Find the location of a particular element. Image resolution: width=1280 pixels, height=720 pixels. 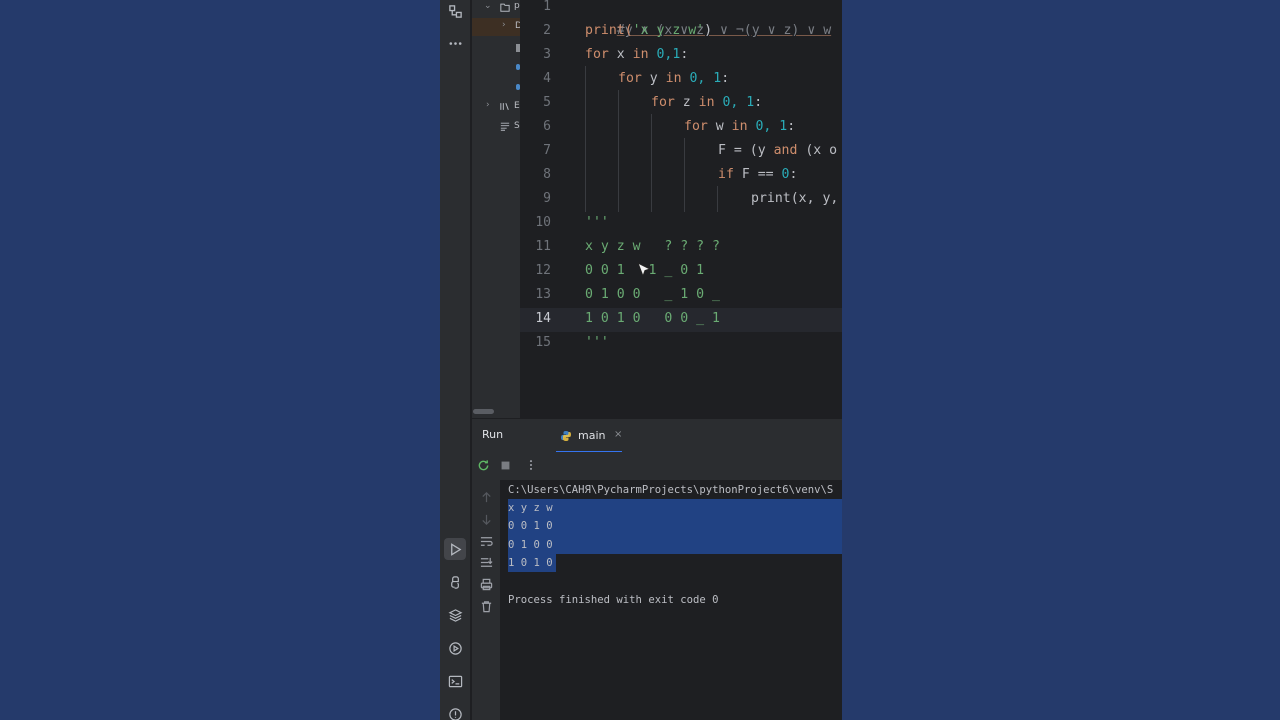

close-icon: × is located at coordinates (618, 434).